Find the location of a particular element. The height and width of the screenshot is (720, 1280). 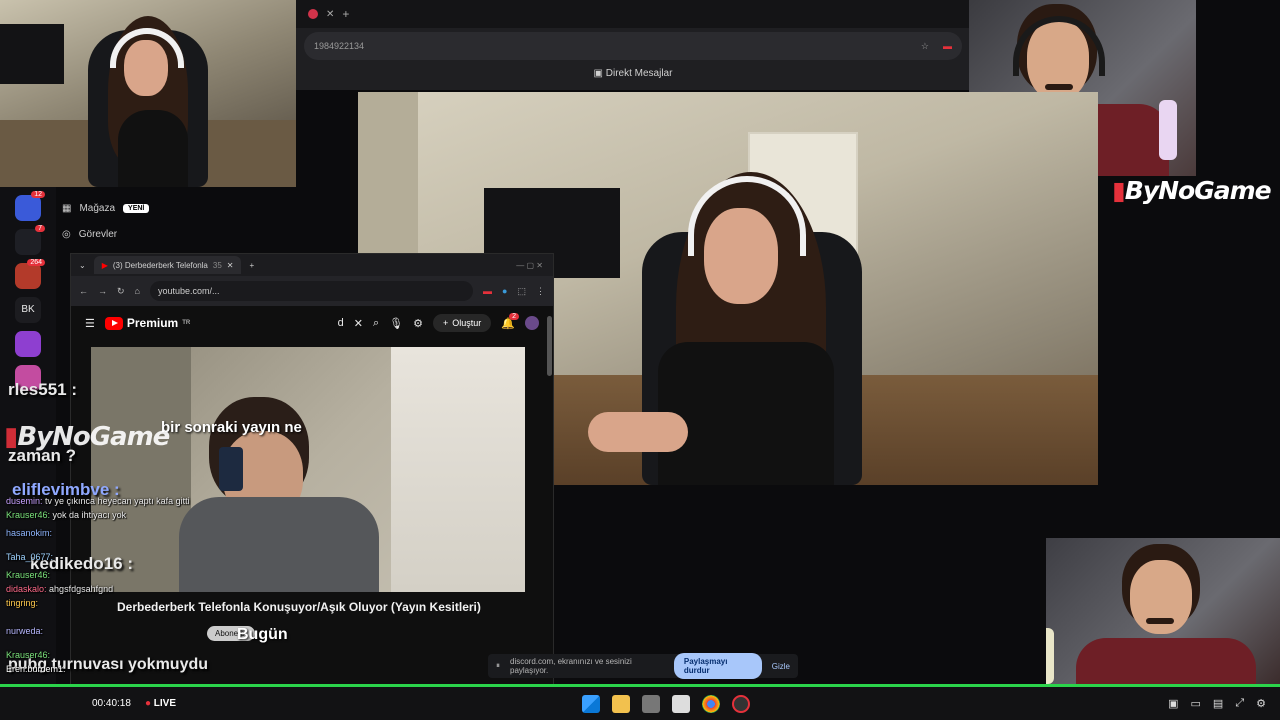

reload-icon: ↻ is located at coordinates (121, 291).